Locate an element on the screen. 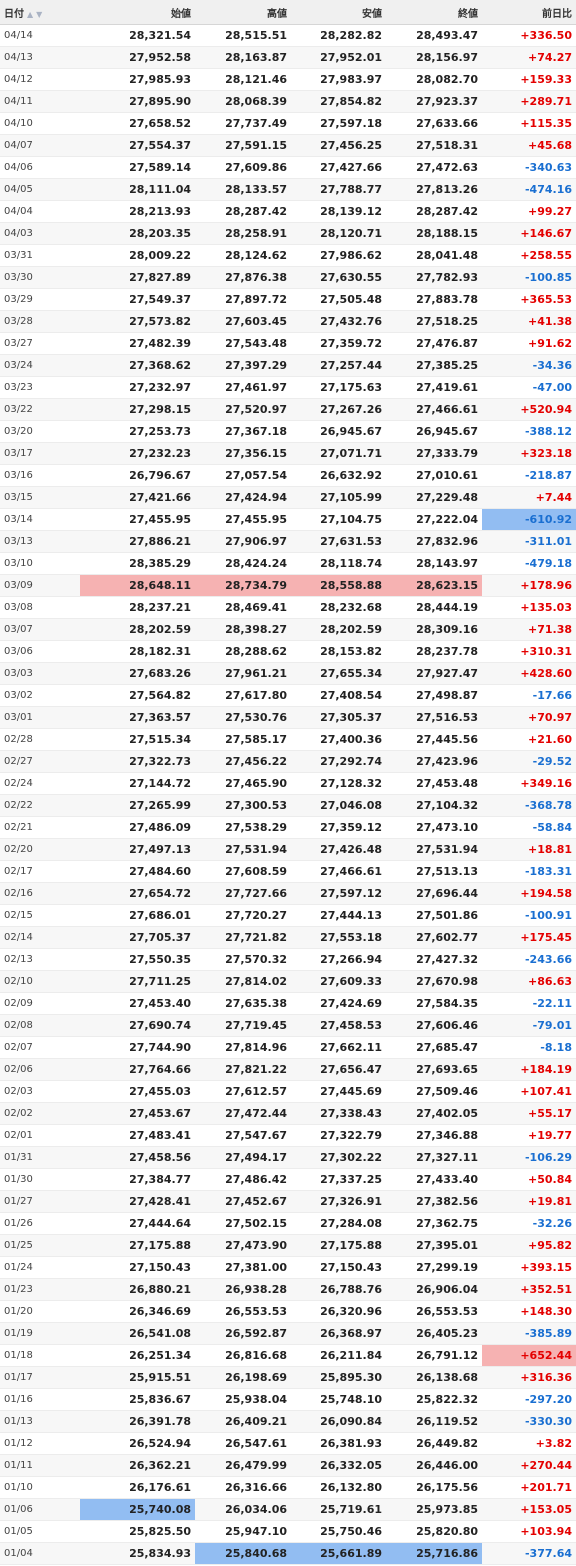 Image resolution: width=576 pixels, height=1566 pixels. high-cell: 27,456.22 is located at coordinates (243, 761).